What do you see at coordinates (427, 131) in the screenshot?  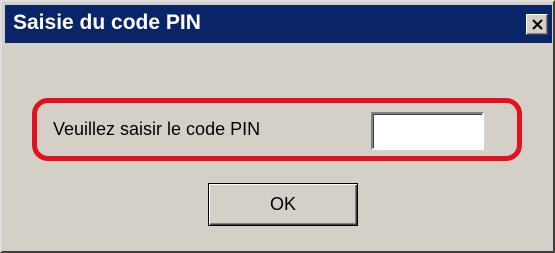 I see `pin-input` at bounding box center [427, 131].